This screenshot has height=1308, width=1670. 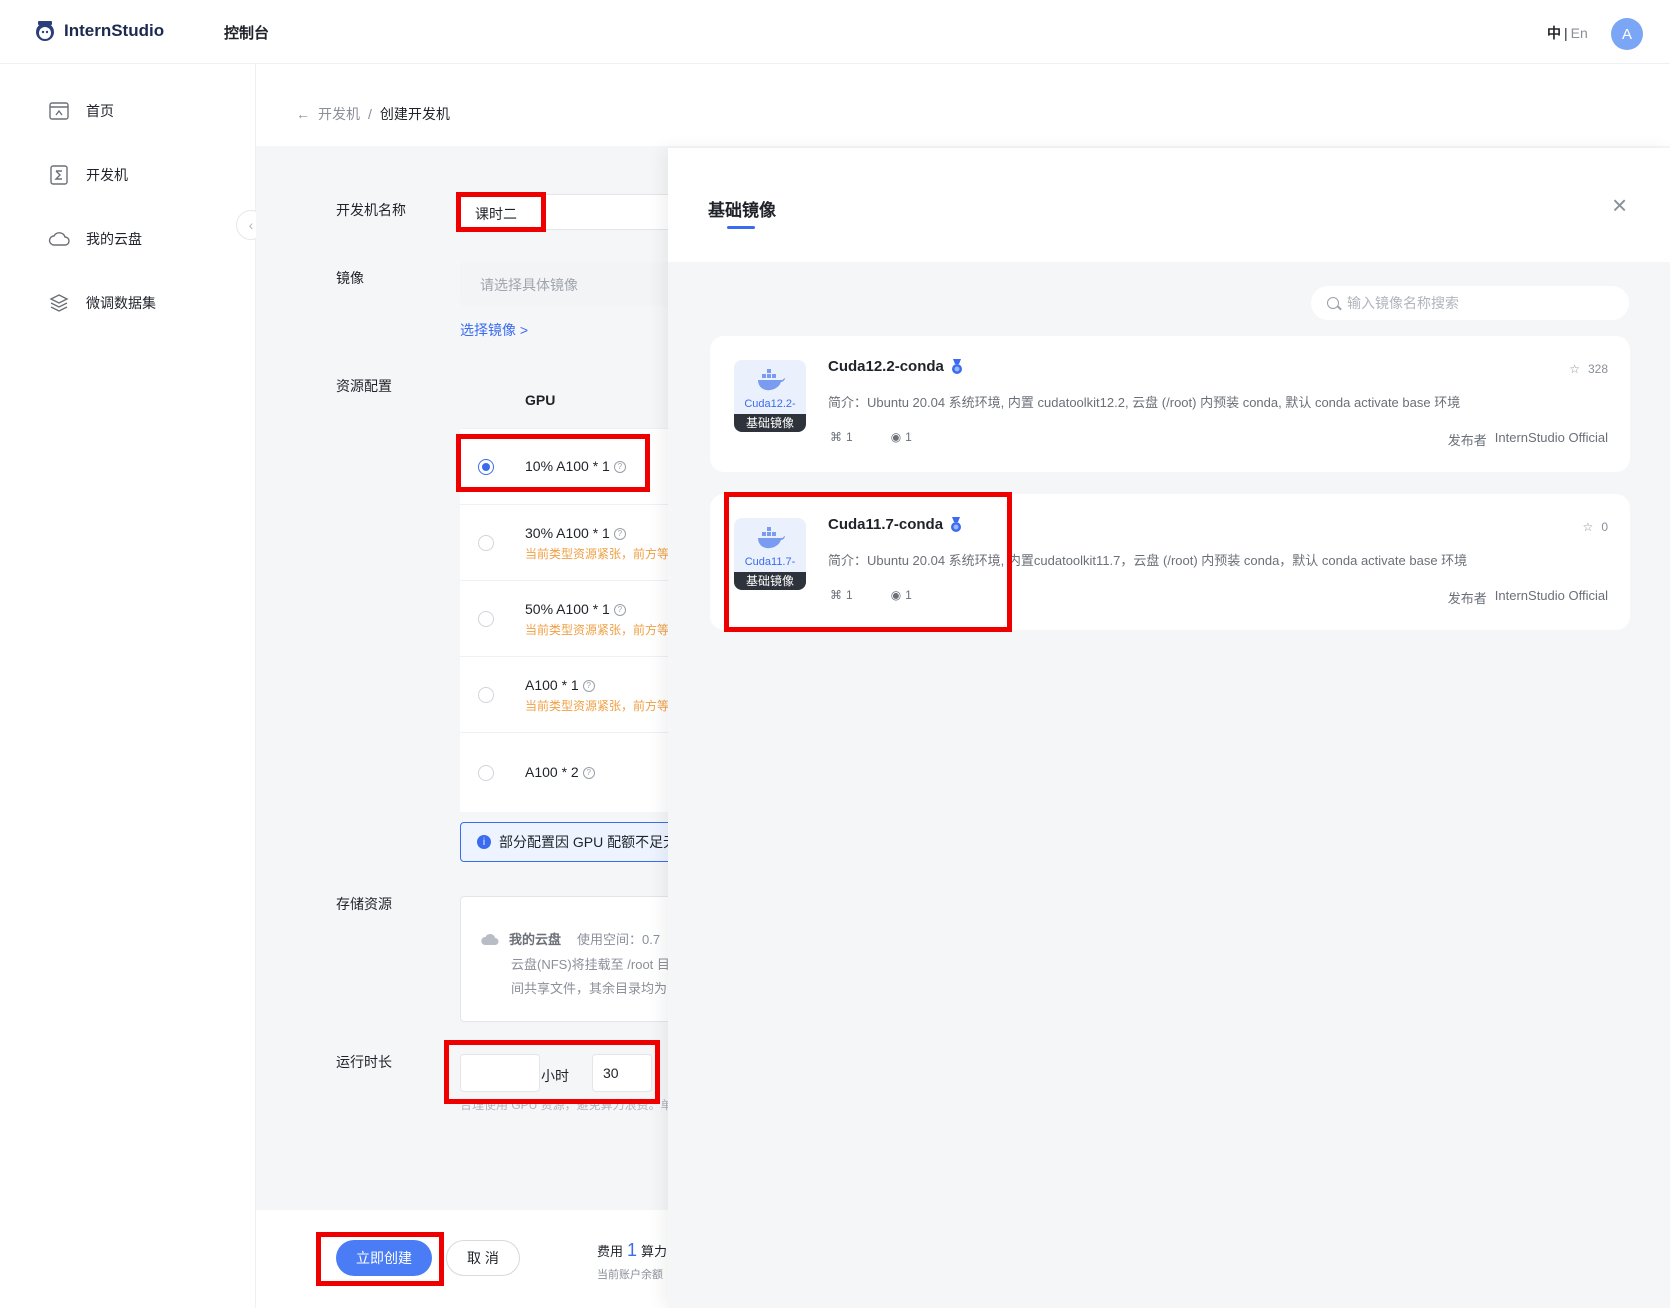 I want to click on close-icon: ×, so click(x=1619, y=205).